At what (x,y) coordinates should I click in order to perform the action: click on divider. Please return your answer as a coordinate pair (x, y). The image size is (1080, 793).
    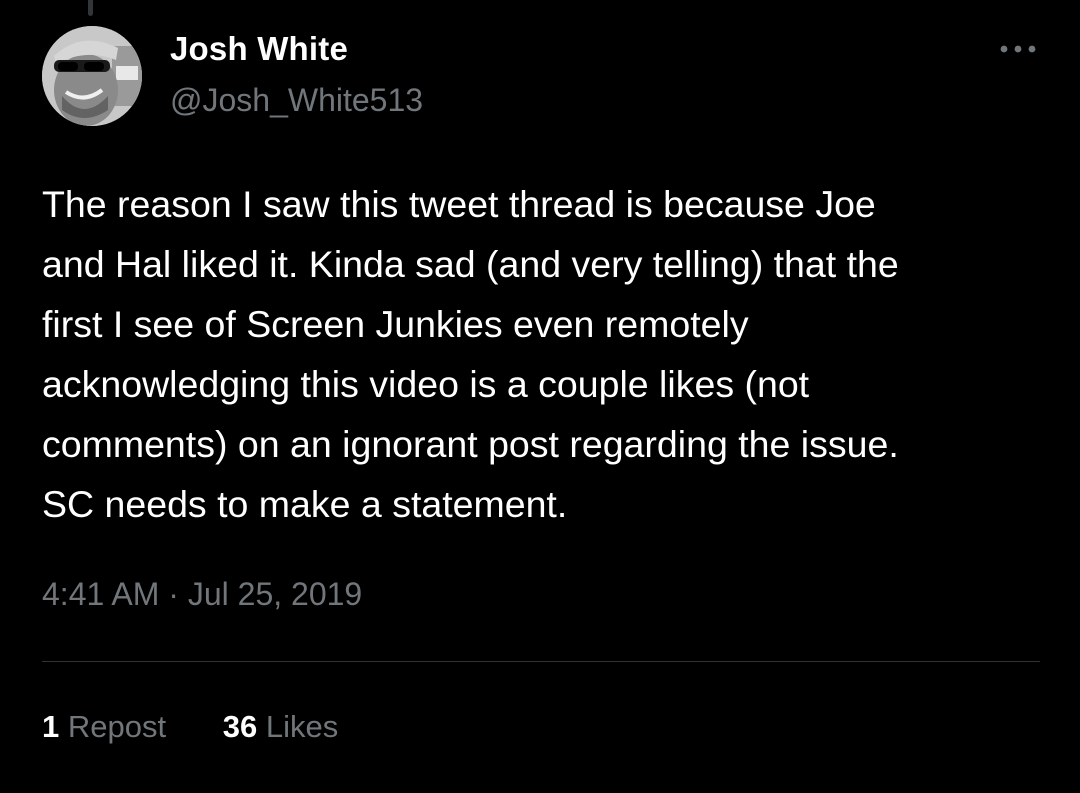
    Looking at the image, I should click on (541, 661).